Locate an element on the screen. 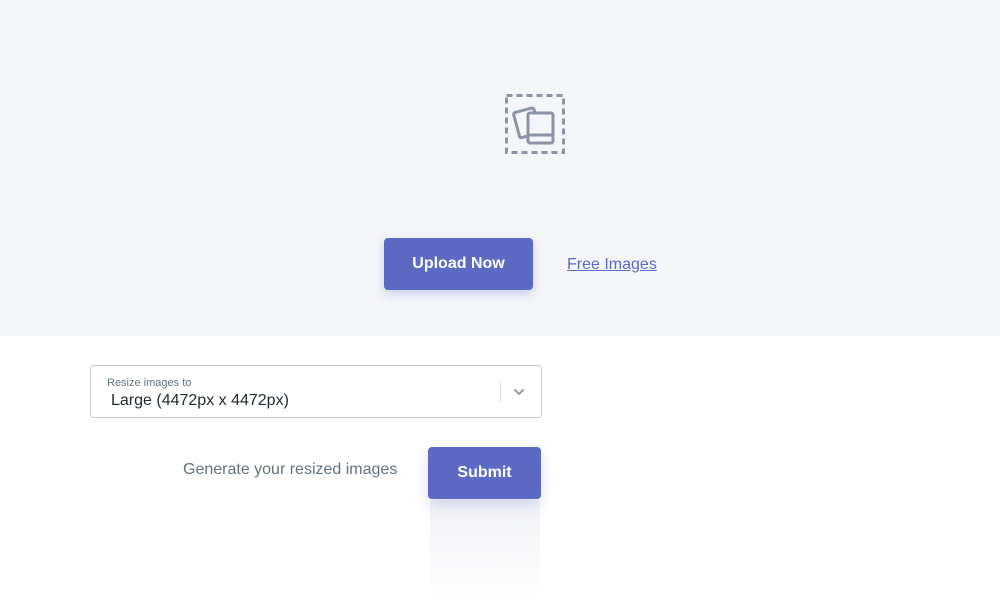  images-icon is located at coordinates (535, 124).